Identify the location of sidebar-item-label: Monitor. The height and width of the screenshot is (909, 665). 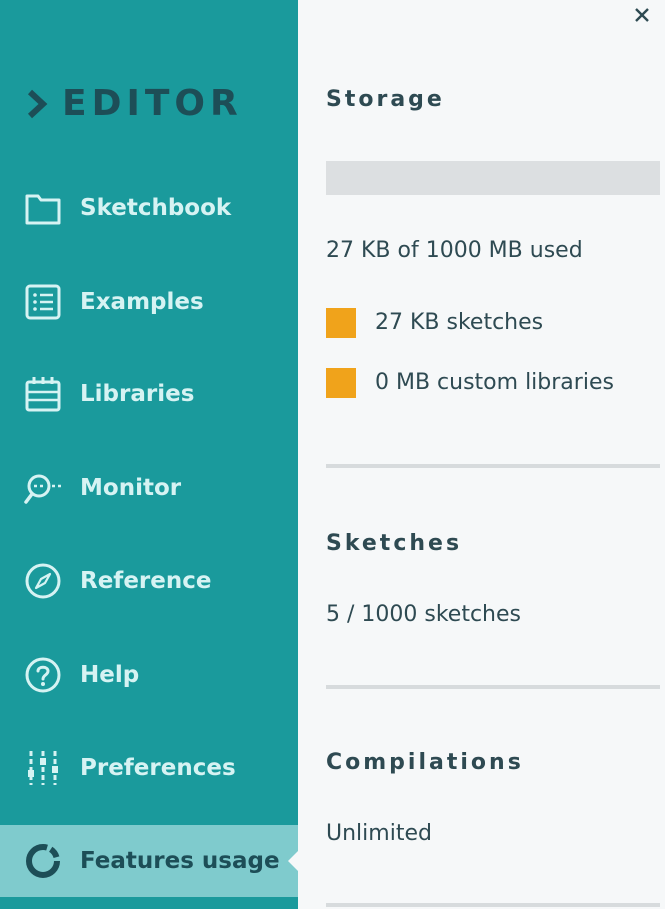
(131, 488).